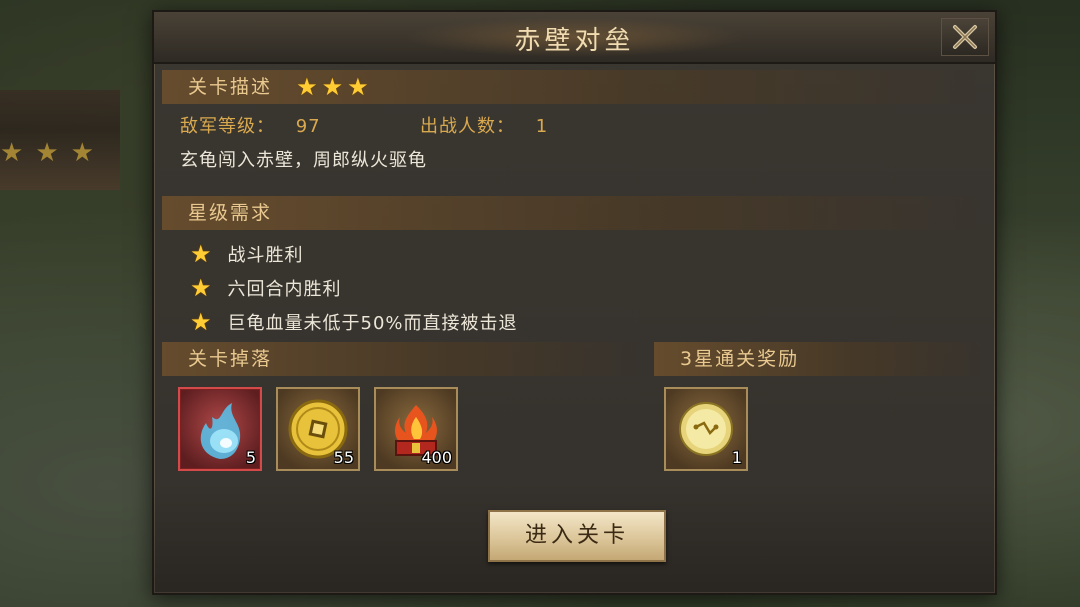 The height and width of the screenshot is (607, 1080). What do you see at coordinates (227, 126) in the screenshot?
I see `enemy-level-label: 敌军等级：` at bounding box center [227, 126].